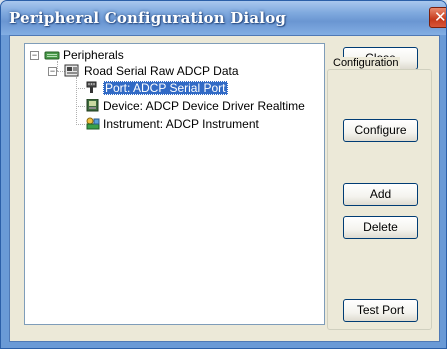 This screenshot has height=349, width=447. I want to click on tree-node-instrument: Instrument: ADCP Instrument, so click(195, 124).